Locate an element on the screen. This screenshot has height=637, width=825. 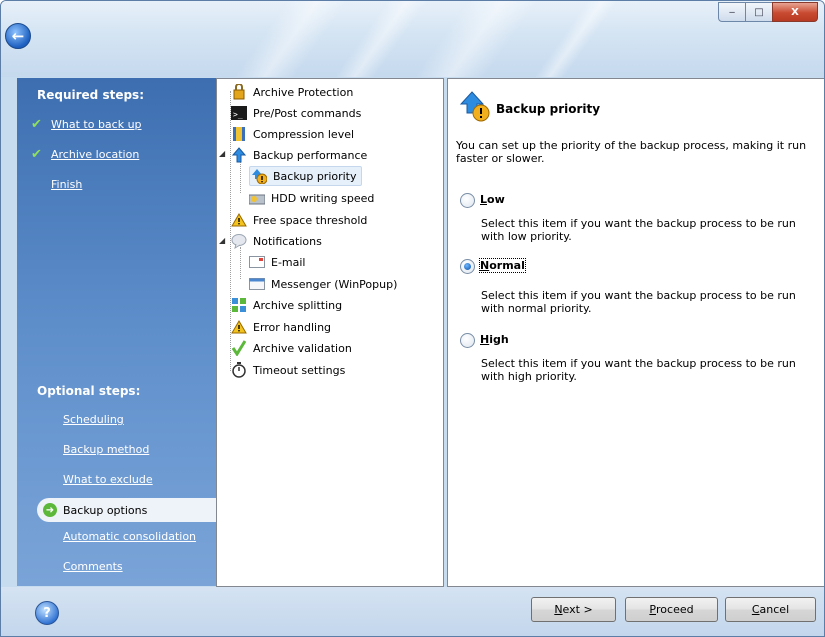
step-backup-options-label: Backup options is located at coordinates (105, 510).